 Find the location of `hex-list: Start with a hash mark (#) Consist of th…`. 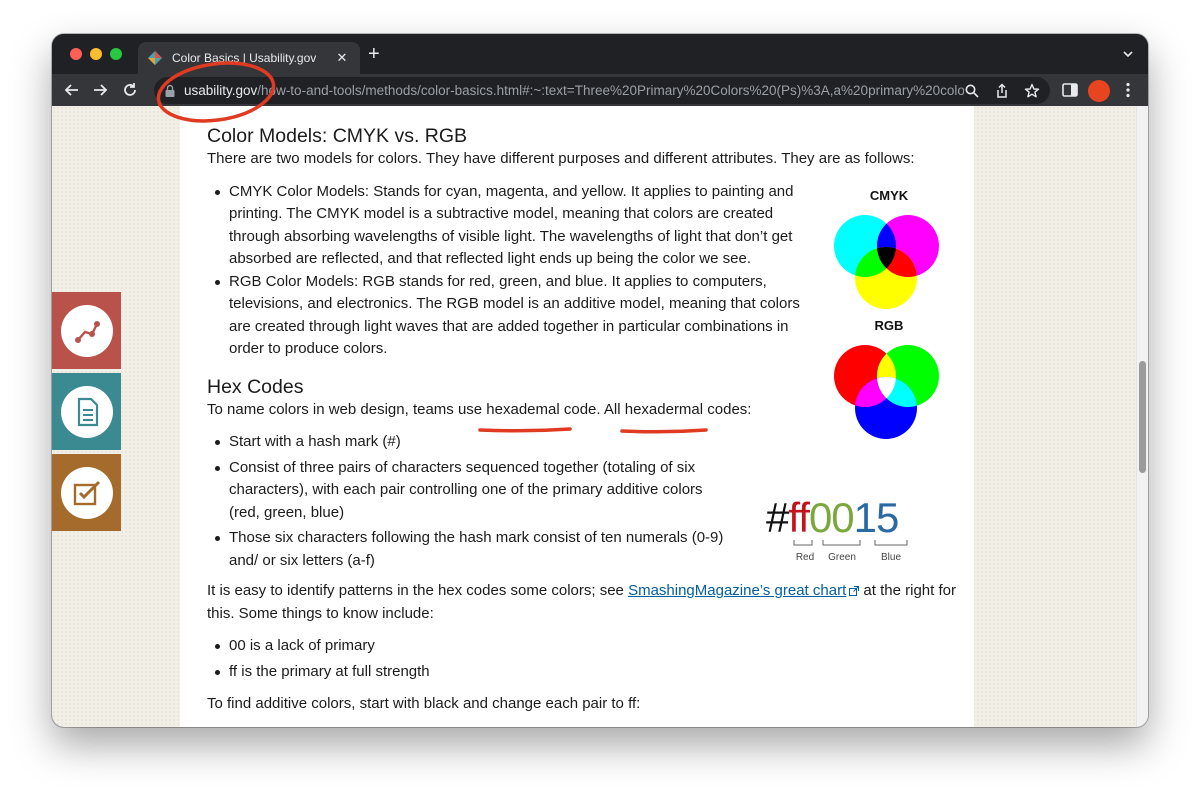

hex-list: Start with a hash mark (#) Consist of th… is located at coordinates (467, 501).